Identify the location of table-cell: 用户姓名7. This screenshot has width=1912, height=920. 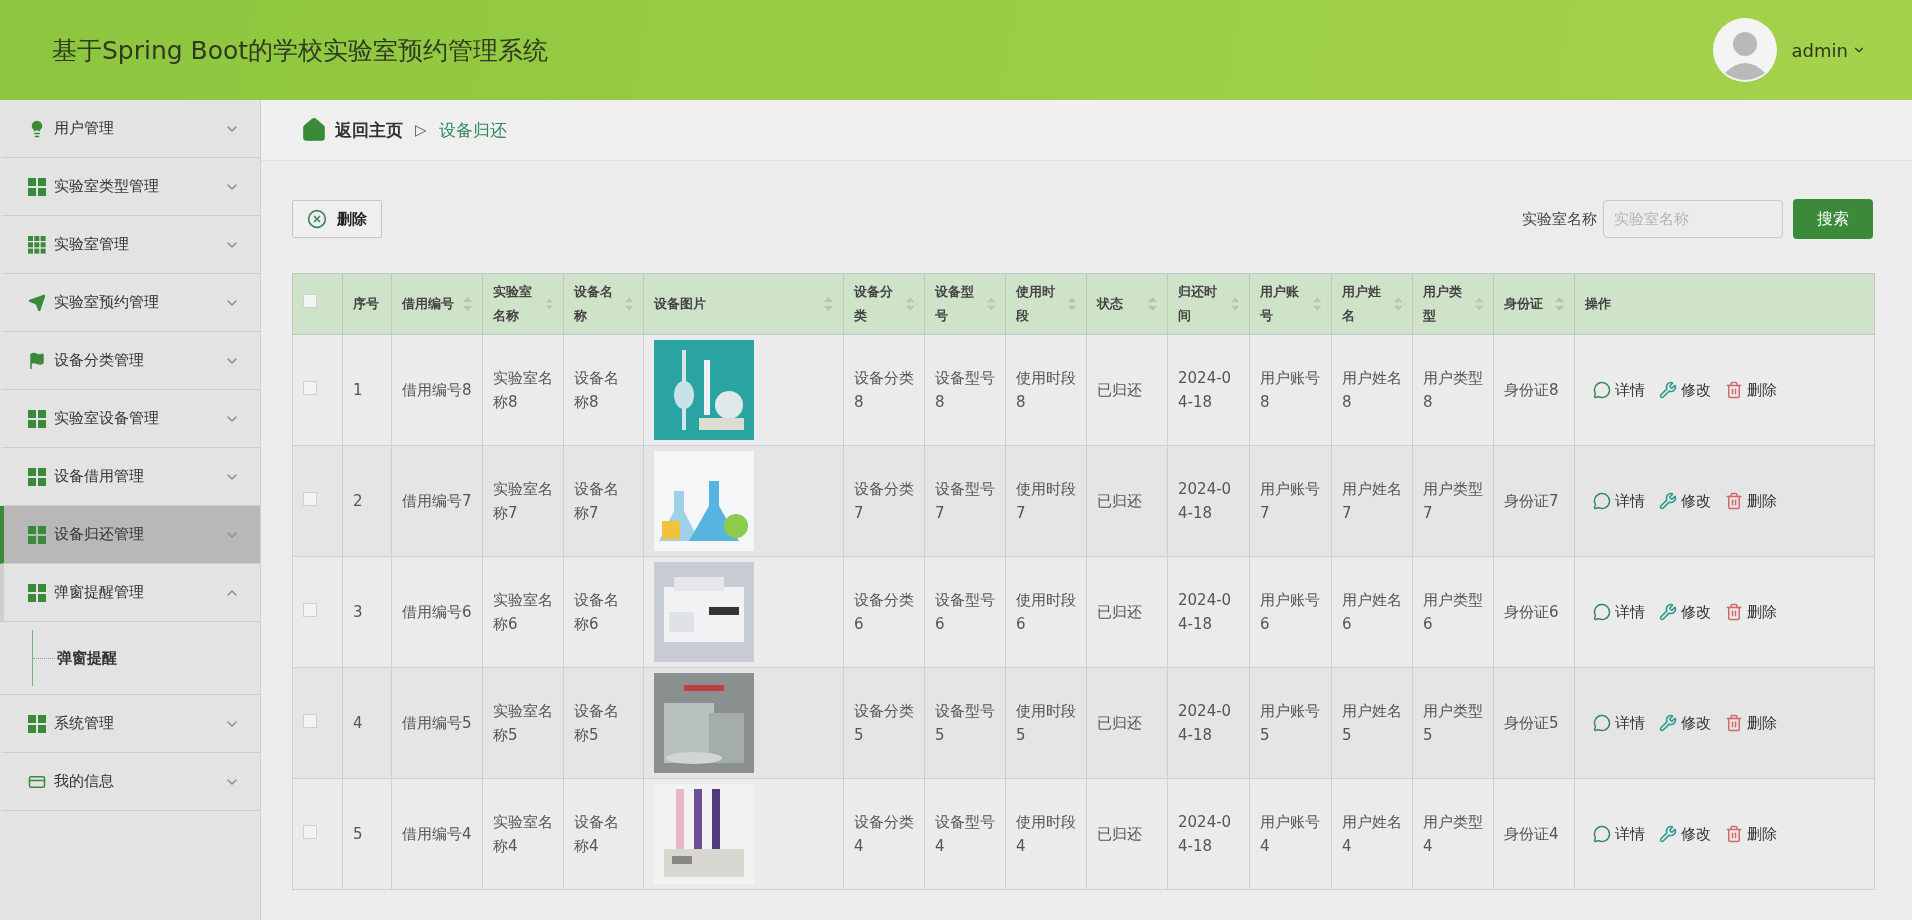
(1372, 501).